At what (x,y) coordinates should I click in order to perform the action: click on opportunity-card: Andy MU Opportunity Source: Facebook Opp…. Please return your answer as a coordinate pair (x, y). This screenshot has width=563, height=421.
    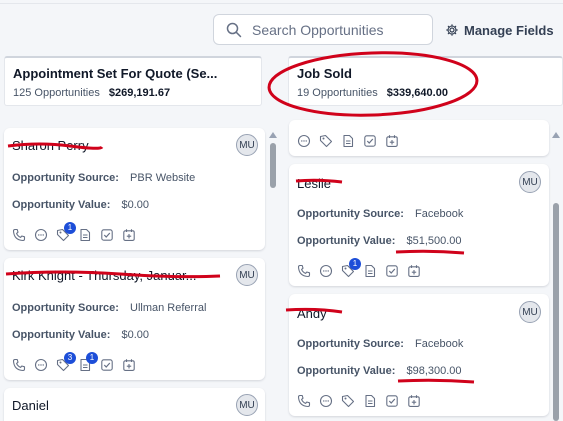
    Looking at the image, I should click on (419, 355).